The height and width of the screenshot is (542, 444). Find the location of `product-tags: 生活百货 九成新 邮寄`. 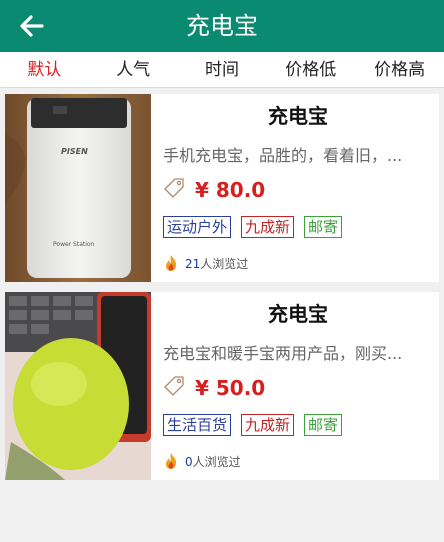

product-tags: 生活百货 九成新 邮寄 is located at coordinates (253, 425).